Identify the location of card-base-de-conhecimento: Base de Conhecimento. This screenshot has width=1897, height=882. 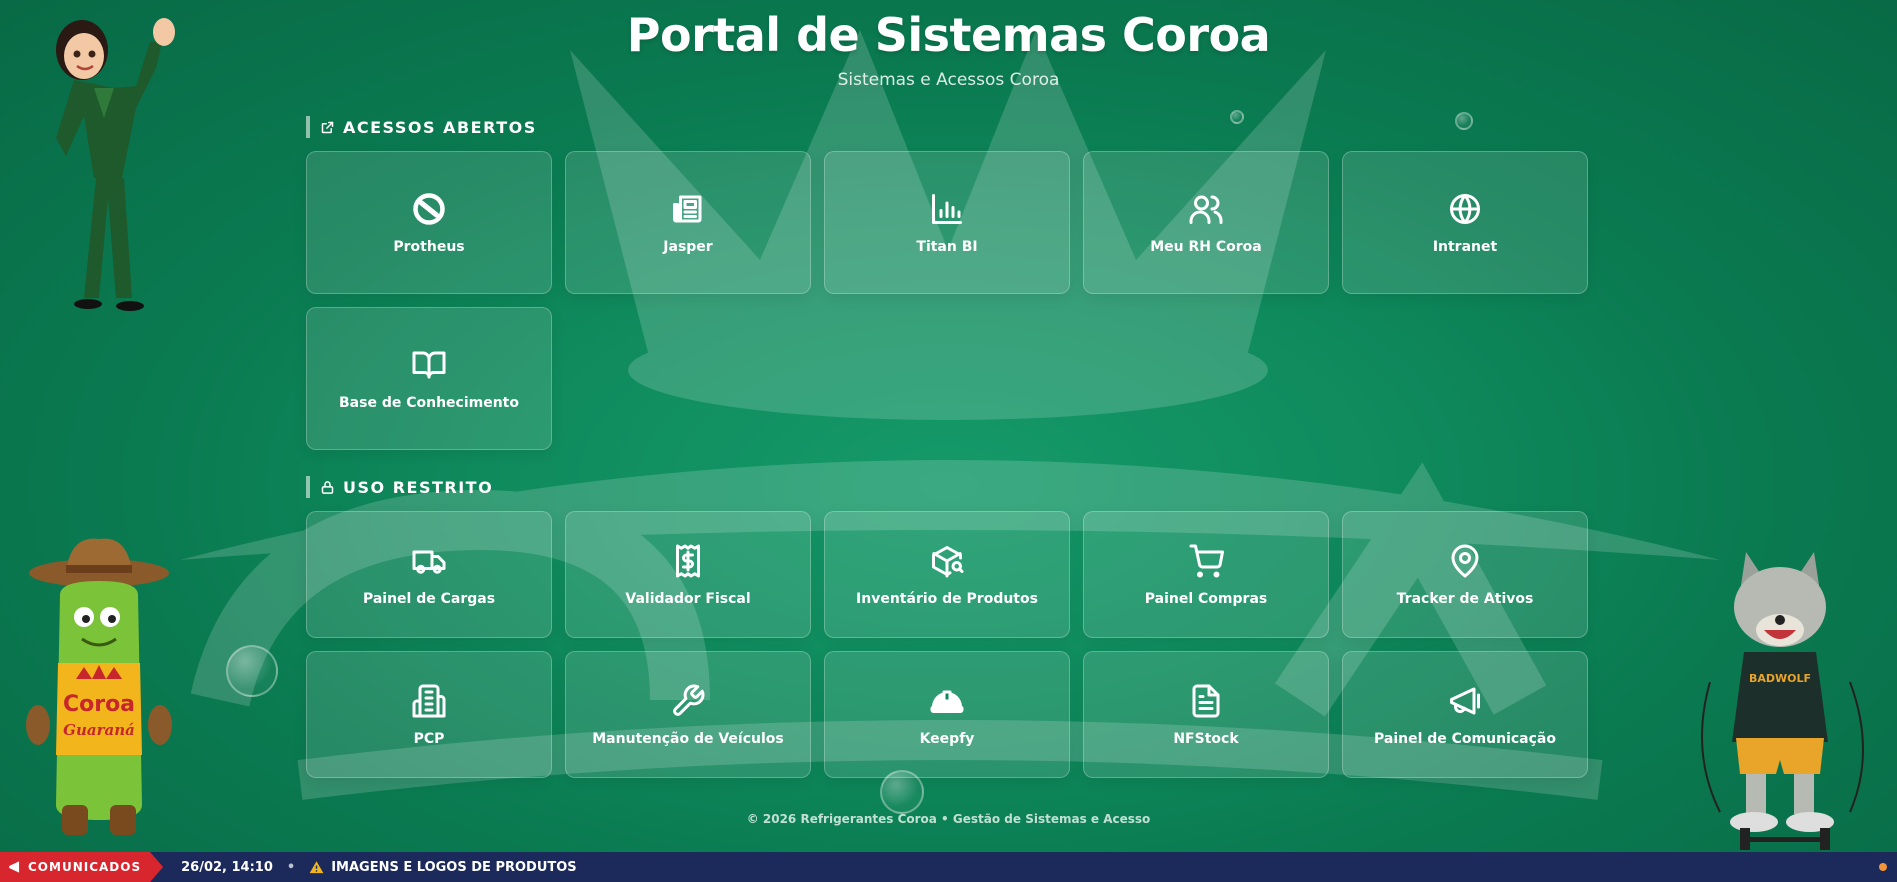
(429, 378).